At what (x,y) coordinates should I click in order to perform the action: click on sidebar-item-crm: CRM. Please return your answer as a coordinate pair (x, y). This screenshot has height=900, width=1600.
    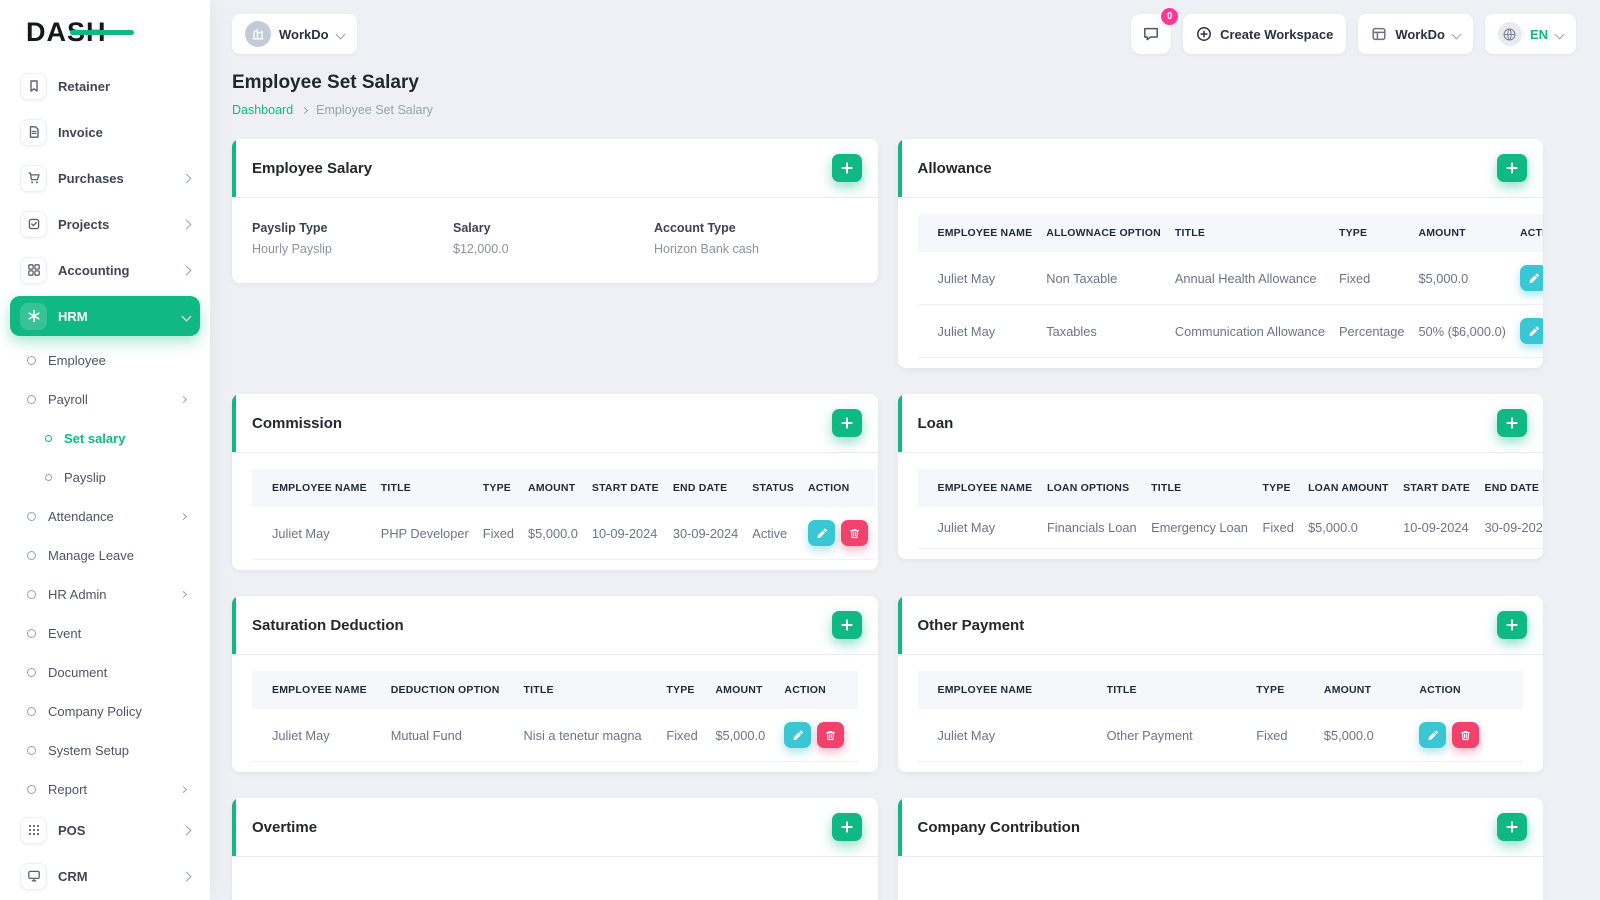
    Looking at the image, I should click on (105, 876).